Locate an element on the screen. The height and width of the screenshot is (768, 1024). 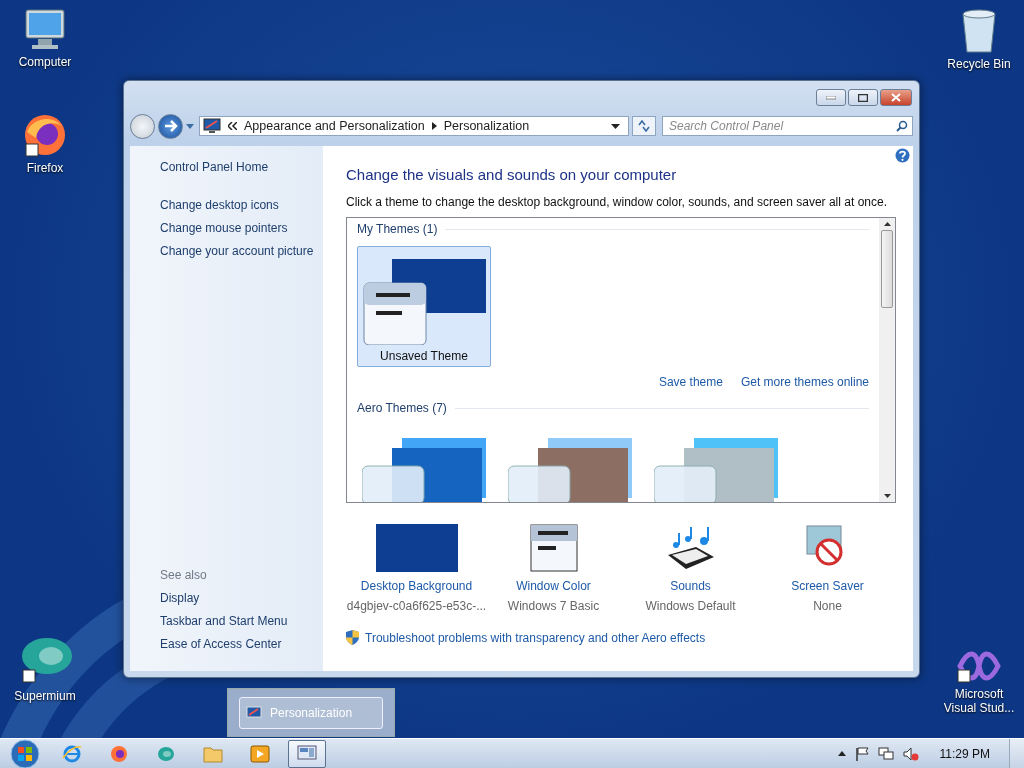
setting-link: Sounds is located at coordinates (690, 586).